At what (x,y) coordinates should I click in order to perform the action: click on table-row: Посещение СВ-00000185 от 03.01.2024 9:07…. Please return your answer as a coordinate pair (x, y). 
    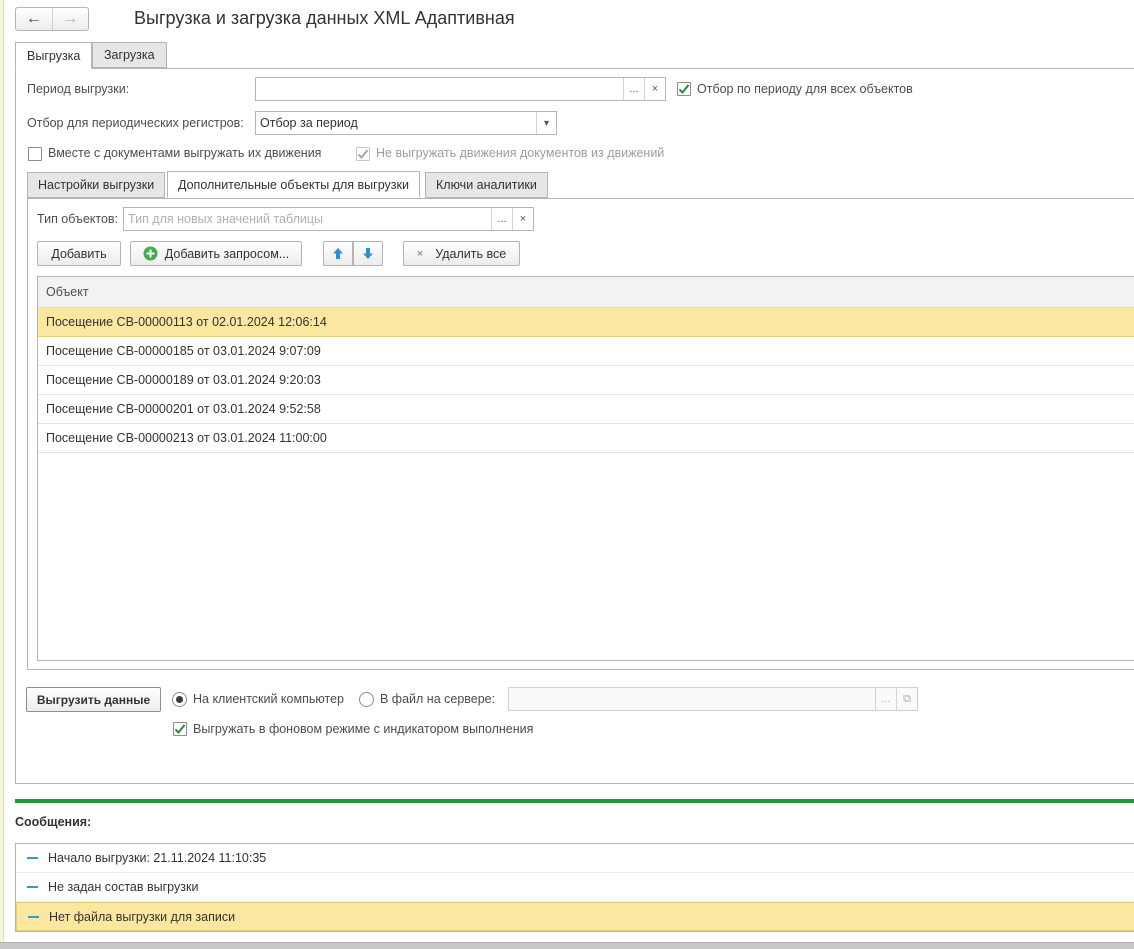
    Looking at the image, I should click on (586, 351).